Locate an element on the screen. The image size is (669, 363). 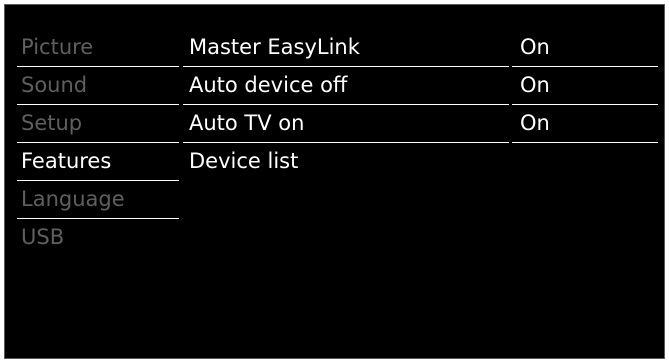
submenu-item-master-easylink: Master EasyLink is located at coordinates (346, 48).